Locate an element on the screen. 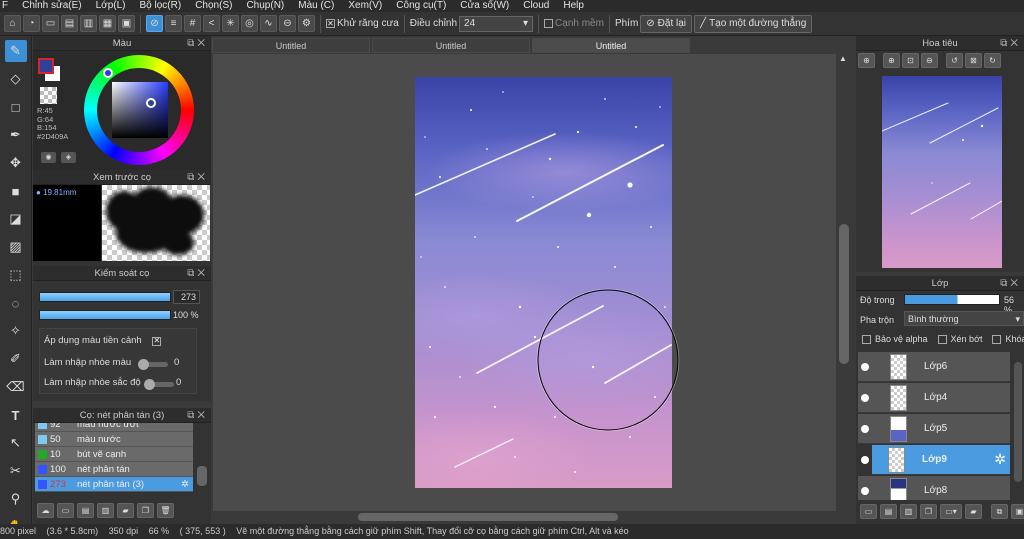 Image resolution: width=1024 pixels, height=539 pixels. brush-item: 10 bút vẽ cạnh is located at coordinates (114, 454).